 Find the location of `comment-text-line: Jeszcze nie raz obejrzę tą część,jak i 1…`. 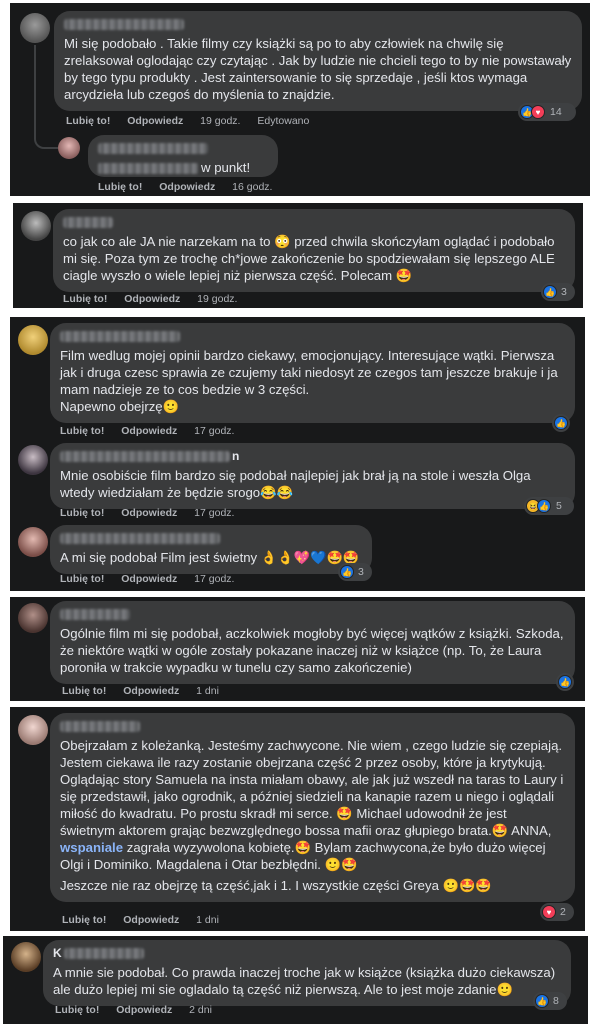

comment-text-line: Jeszcze nie raz obejrzę tą część,jak i 1… is located at coordinates (276, 885).